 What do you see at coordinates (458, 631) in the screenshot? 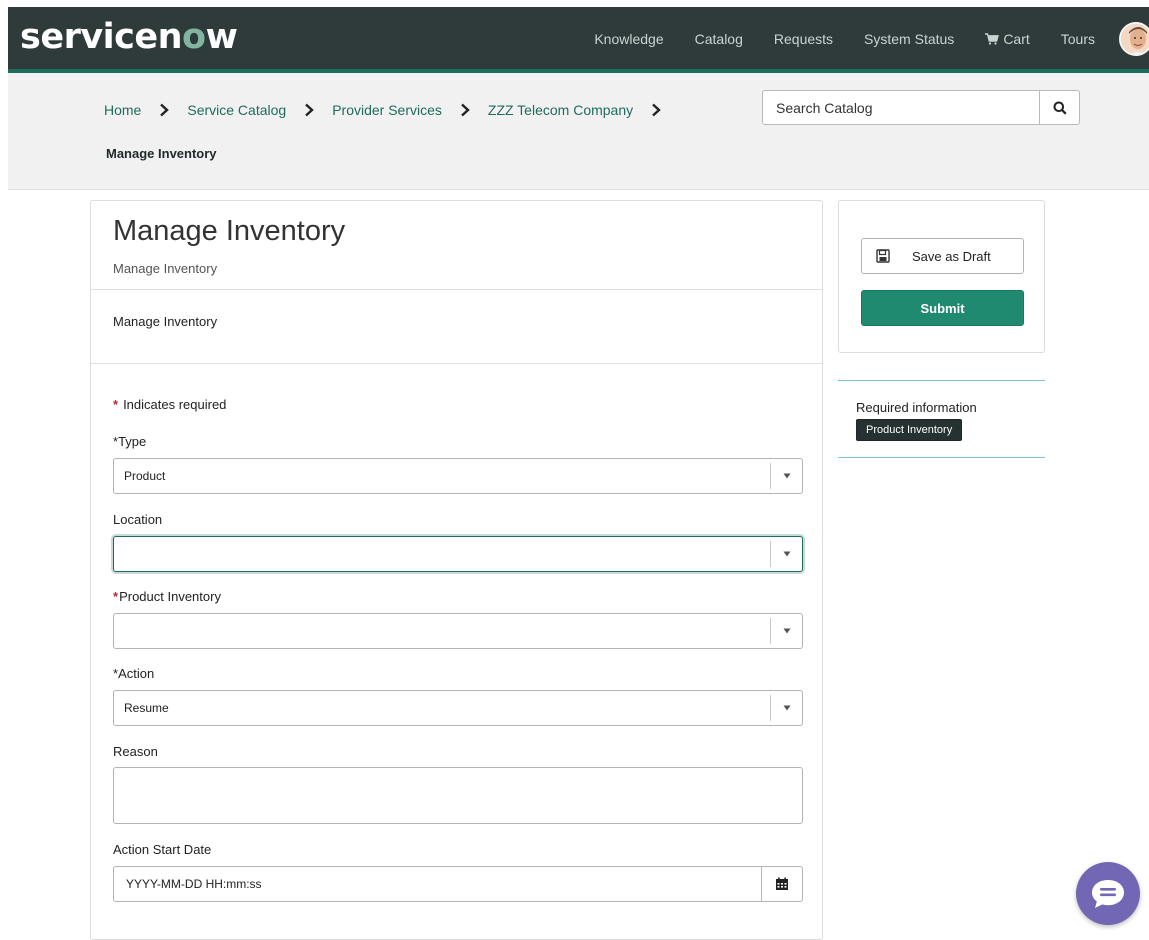
I see `product-inventory-select` at bounding box center [458, 631].